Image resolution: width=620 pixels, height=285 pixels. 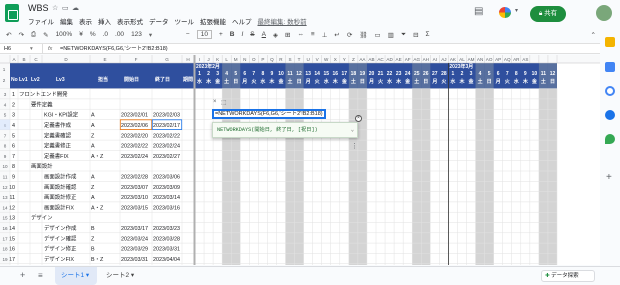 What do you see at coordinates (5, 124) in the screenshot?
I see `selected-row-header` at bounding box center [5, 124].